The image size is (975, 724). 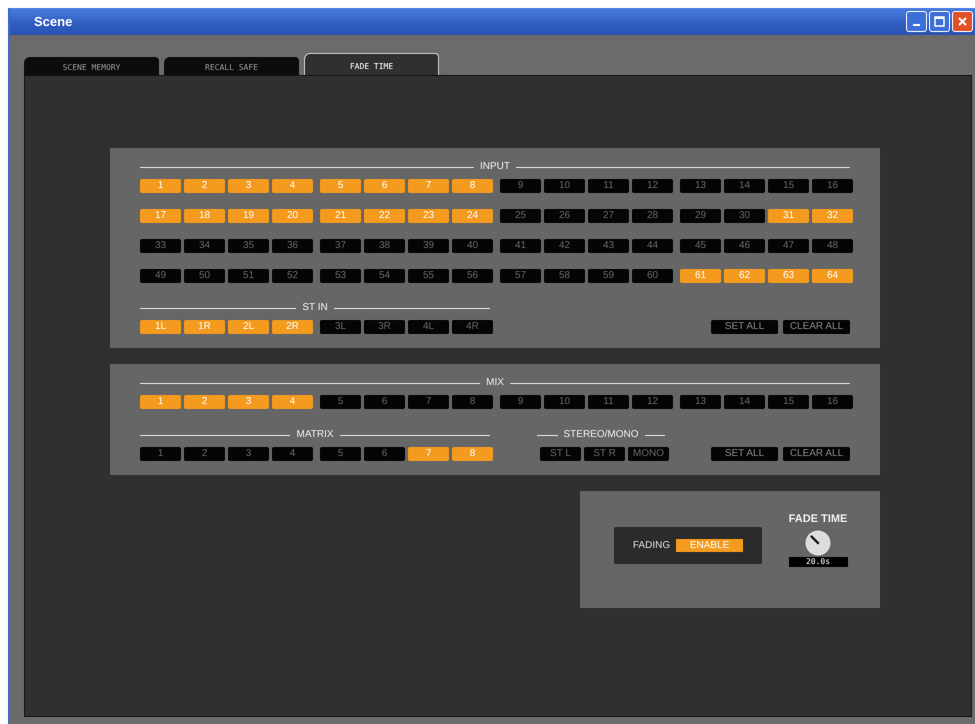 What do you see at coordinates (648, 454) in the screenshot?
I see `channel-button: MONO` at bounding box center [648, 454].